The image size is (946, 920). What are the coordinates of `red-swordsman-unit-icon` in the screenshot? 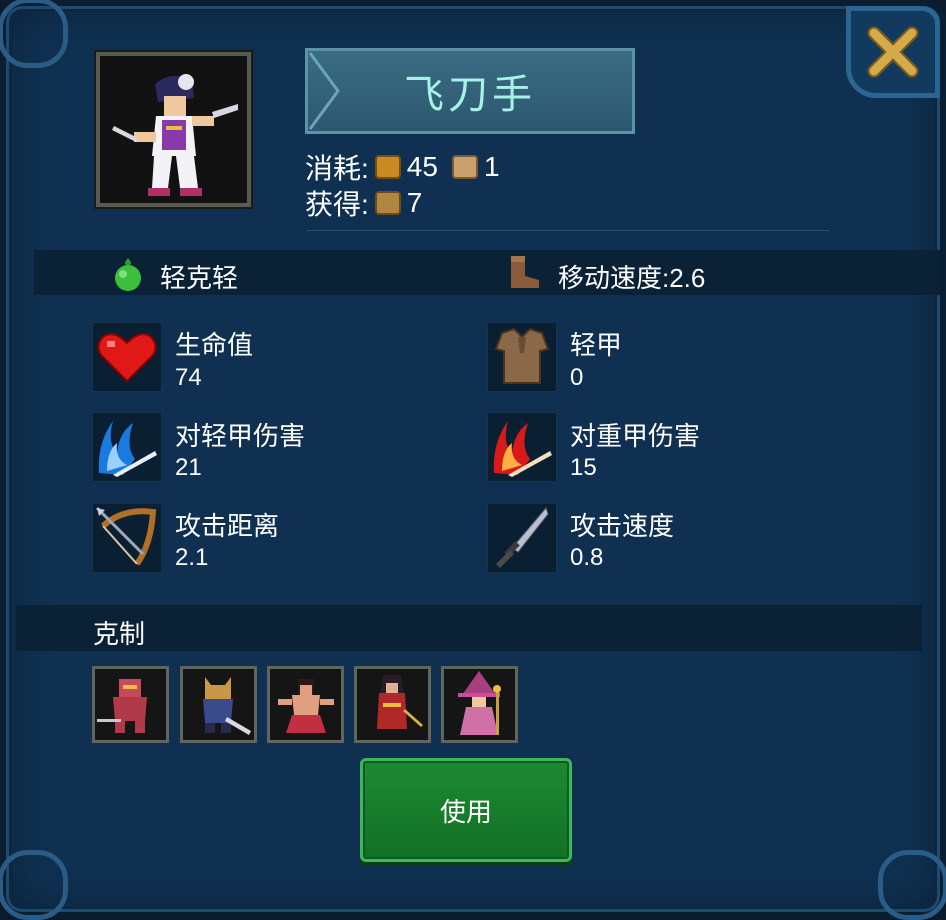 It's located at (400, 702).